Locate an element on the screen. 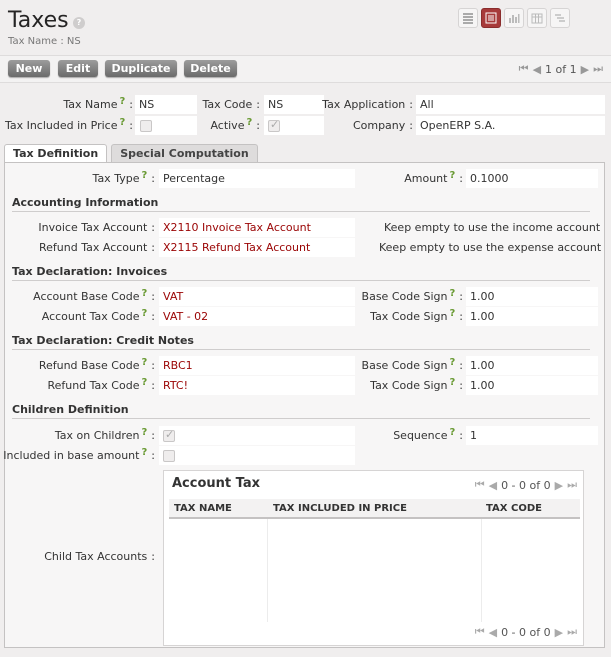  notebook-tabs: Tax Definition Special Computation is located at coordinates (133, 153).